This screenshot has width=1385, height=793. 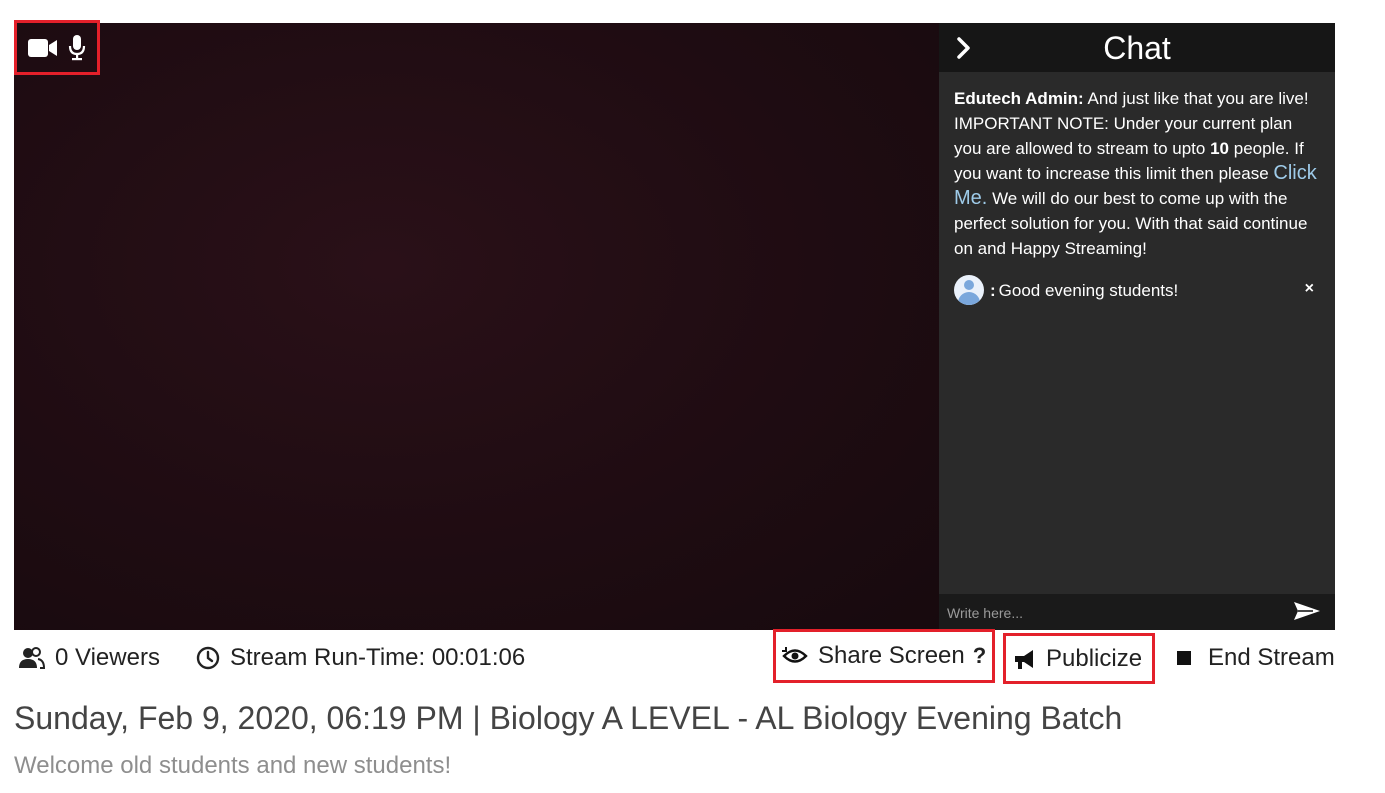 What do you see at coordinates (1220, 148) in the screenshot?
I see `stream-limit: 10` at bounding box center [1220, 148].